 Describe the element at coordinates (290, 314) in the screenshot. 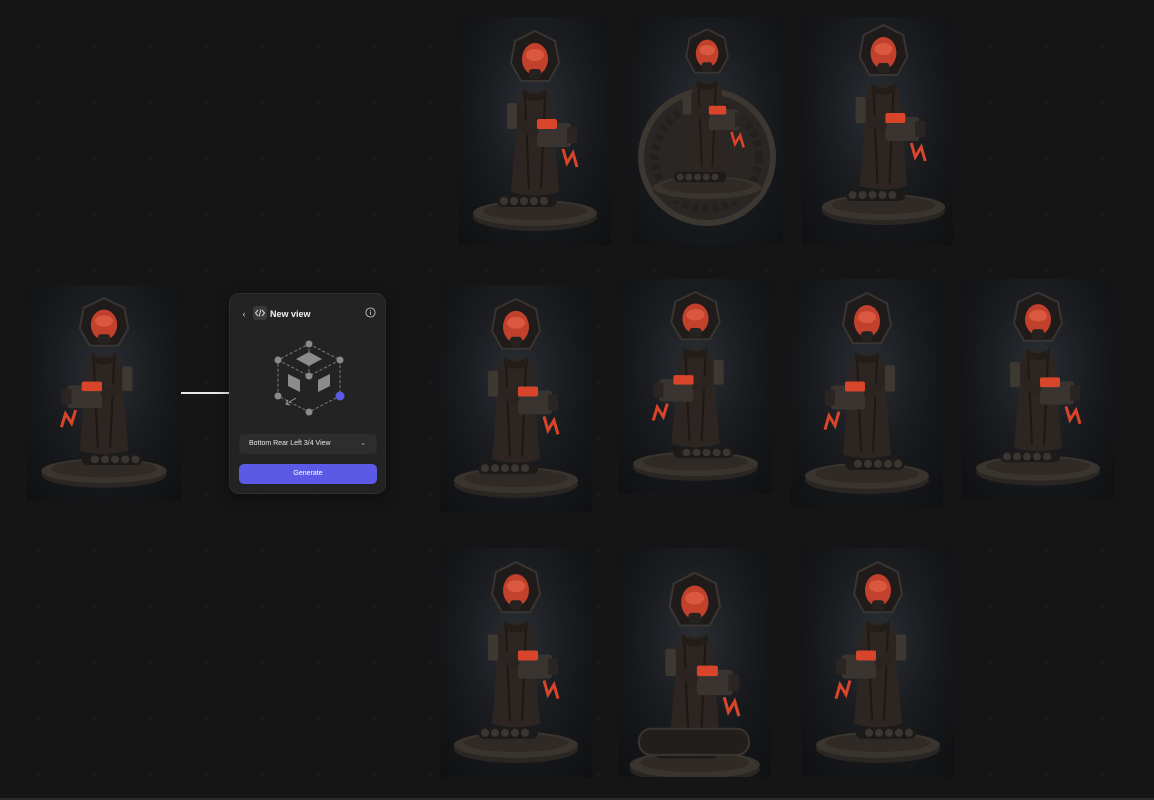

I see `node-title: New view` at that location.